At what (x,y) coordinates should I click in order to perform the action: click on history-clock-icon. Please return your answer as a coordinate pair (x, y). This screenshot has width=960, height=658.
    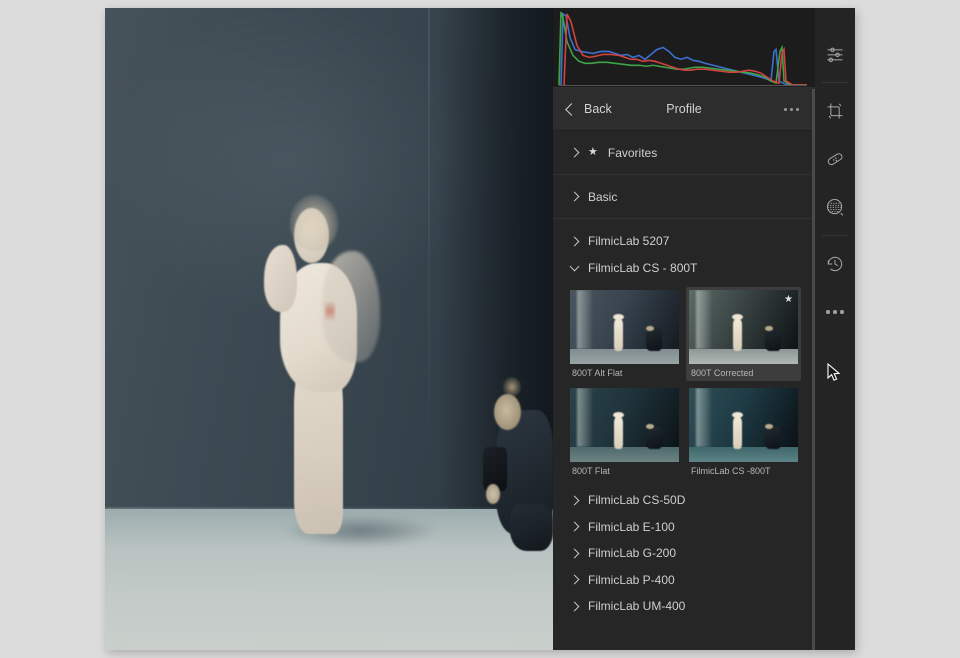
    Looking at the image, I should click on (835, 264).